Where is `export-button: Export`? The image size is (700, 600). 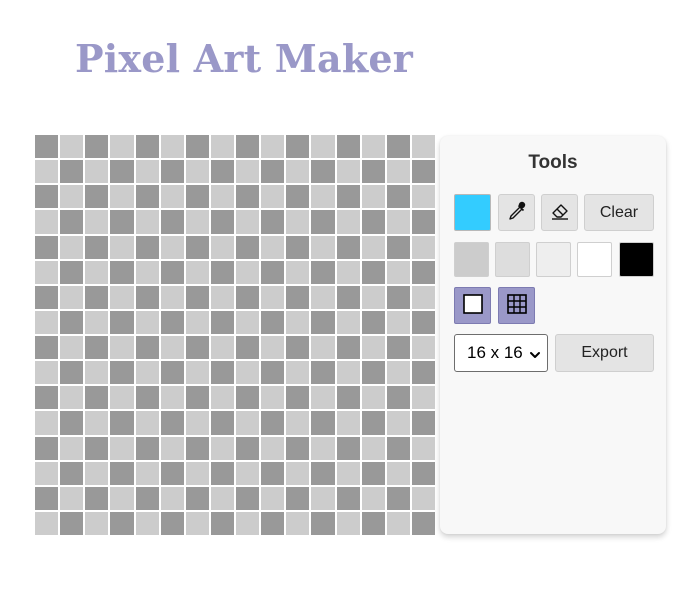 export-button: Export is located at coordinates (604, 353).